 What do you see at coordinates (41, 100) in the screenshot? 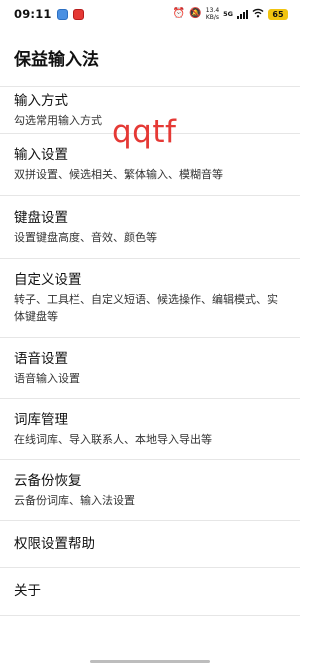
I see `item-title: 输入方式` at bounding box center [41, 100].